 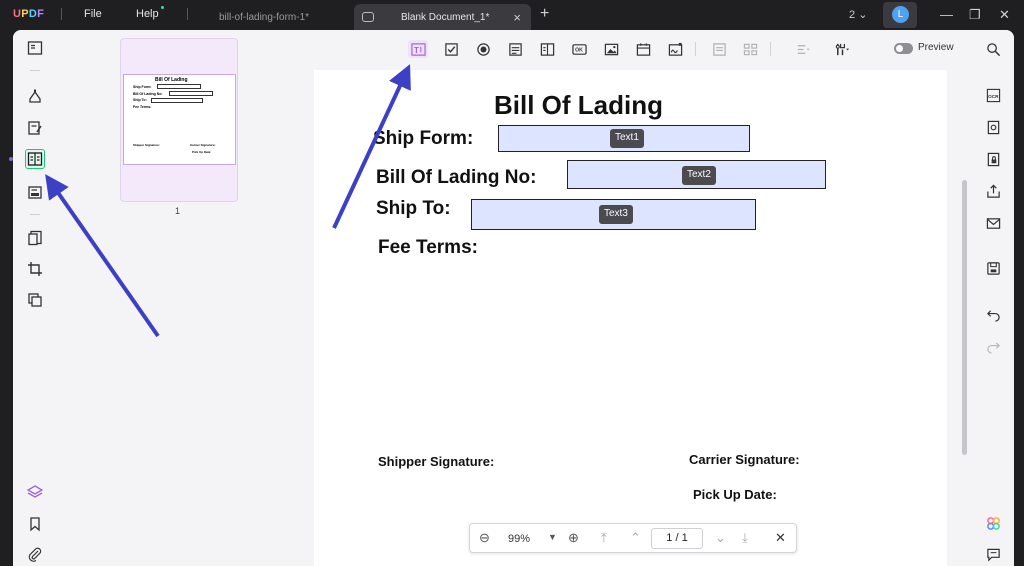 What do you see at coordinates (635, 538) in the screenshot?
I see `previous-page-icon: ⌃` at bounding box center [635, 538].